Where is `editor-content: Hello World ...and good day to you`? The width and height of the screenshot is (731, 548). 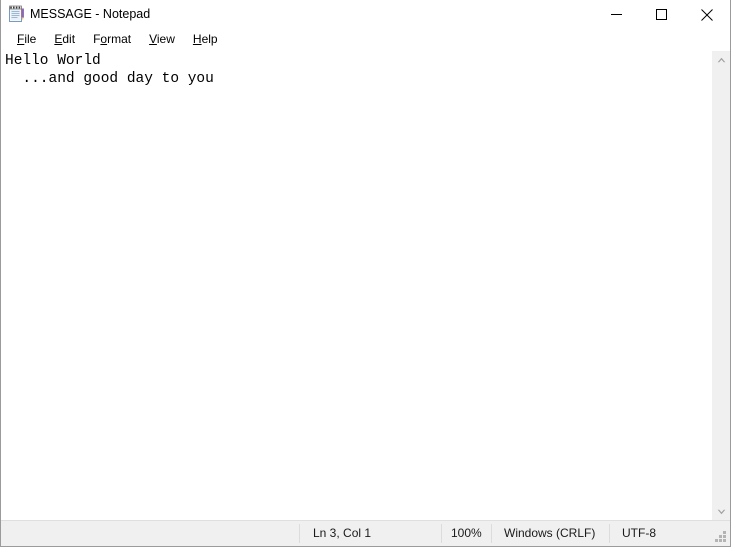
editor-content: Hello World ...and good day to you is located at coordinates (109, 70).